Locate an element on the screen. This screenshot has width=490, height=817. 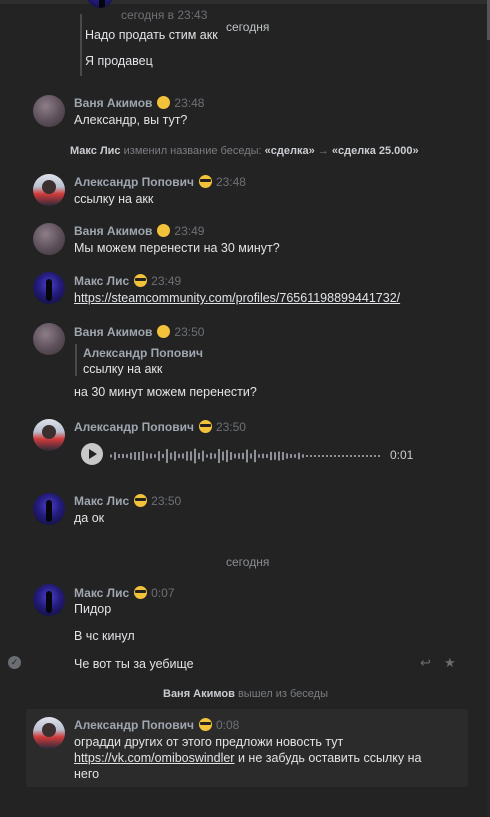
message-header: Александр Попович 23:50 is located at coordinates (160, 427).